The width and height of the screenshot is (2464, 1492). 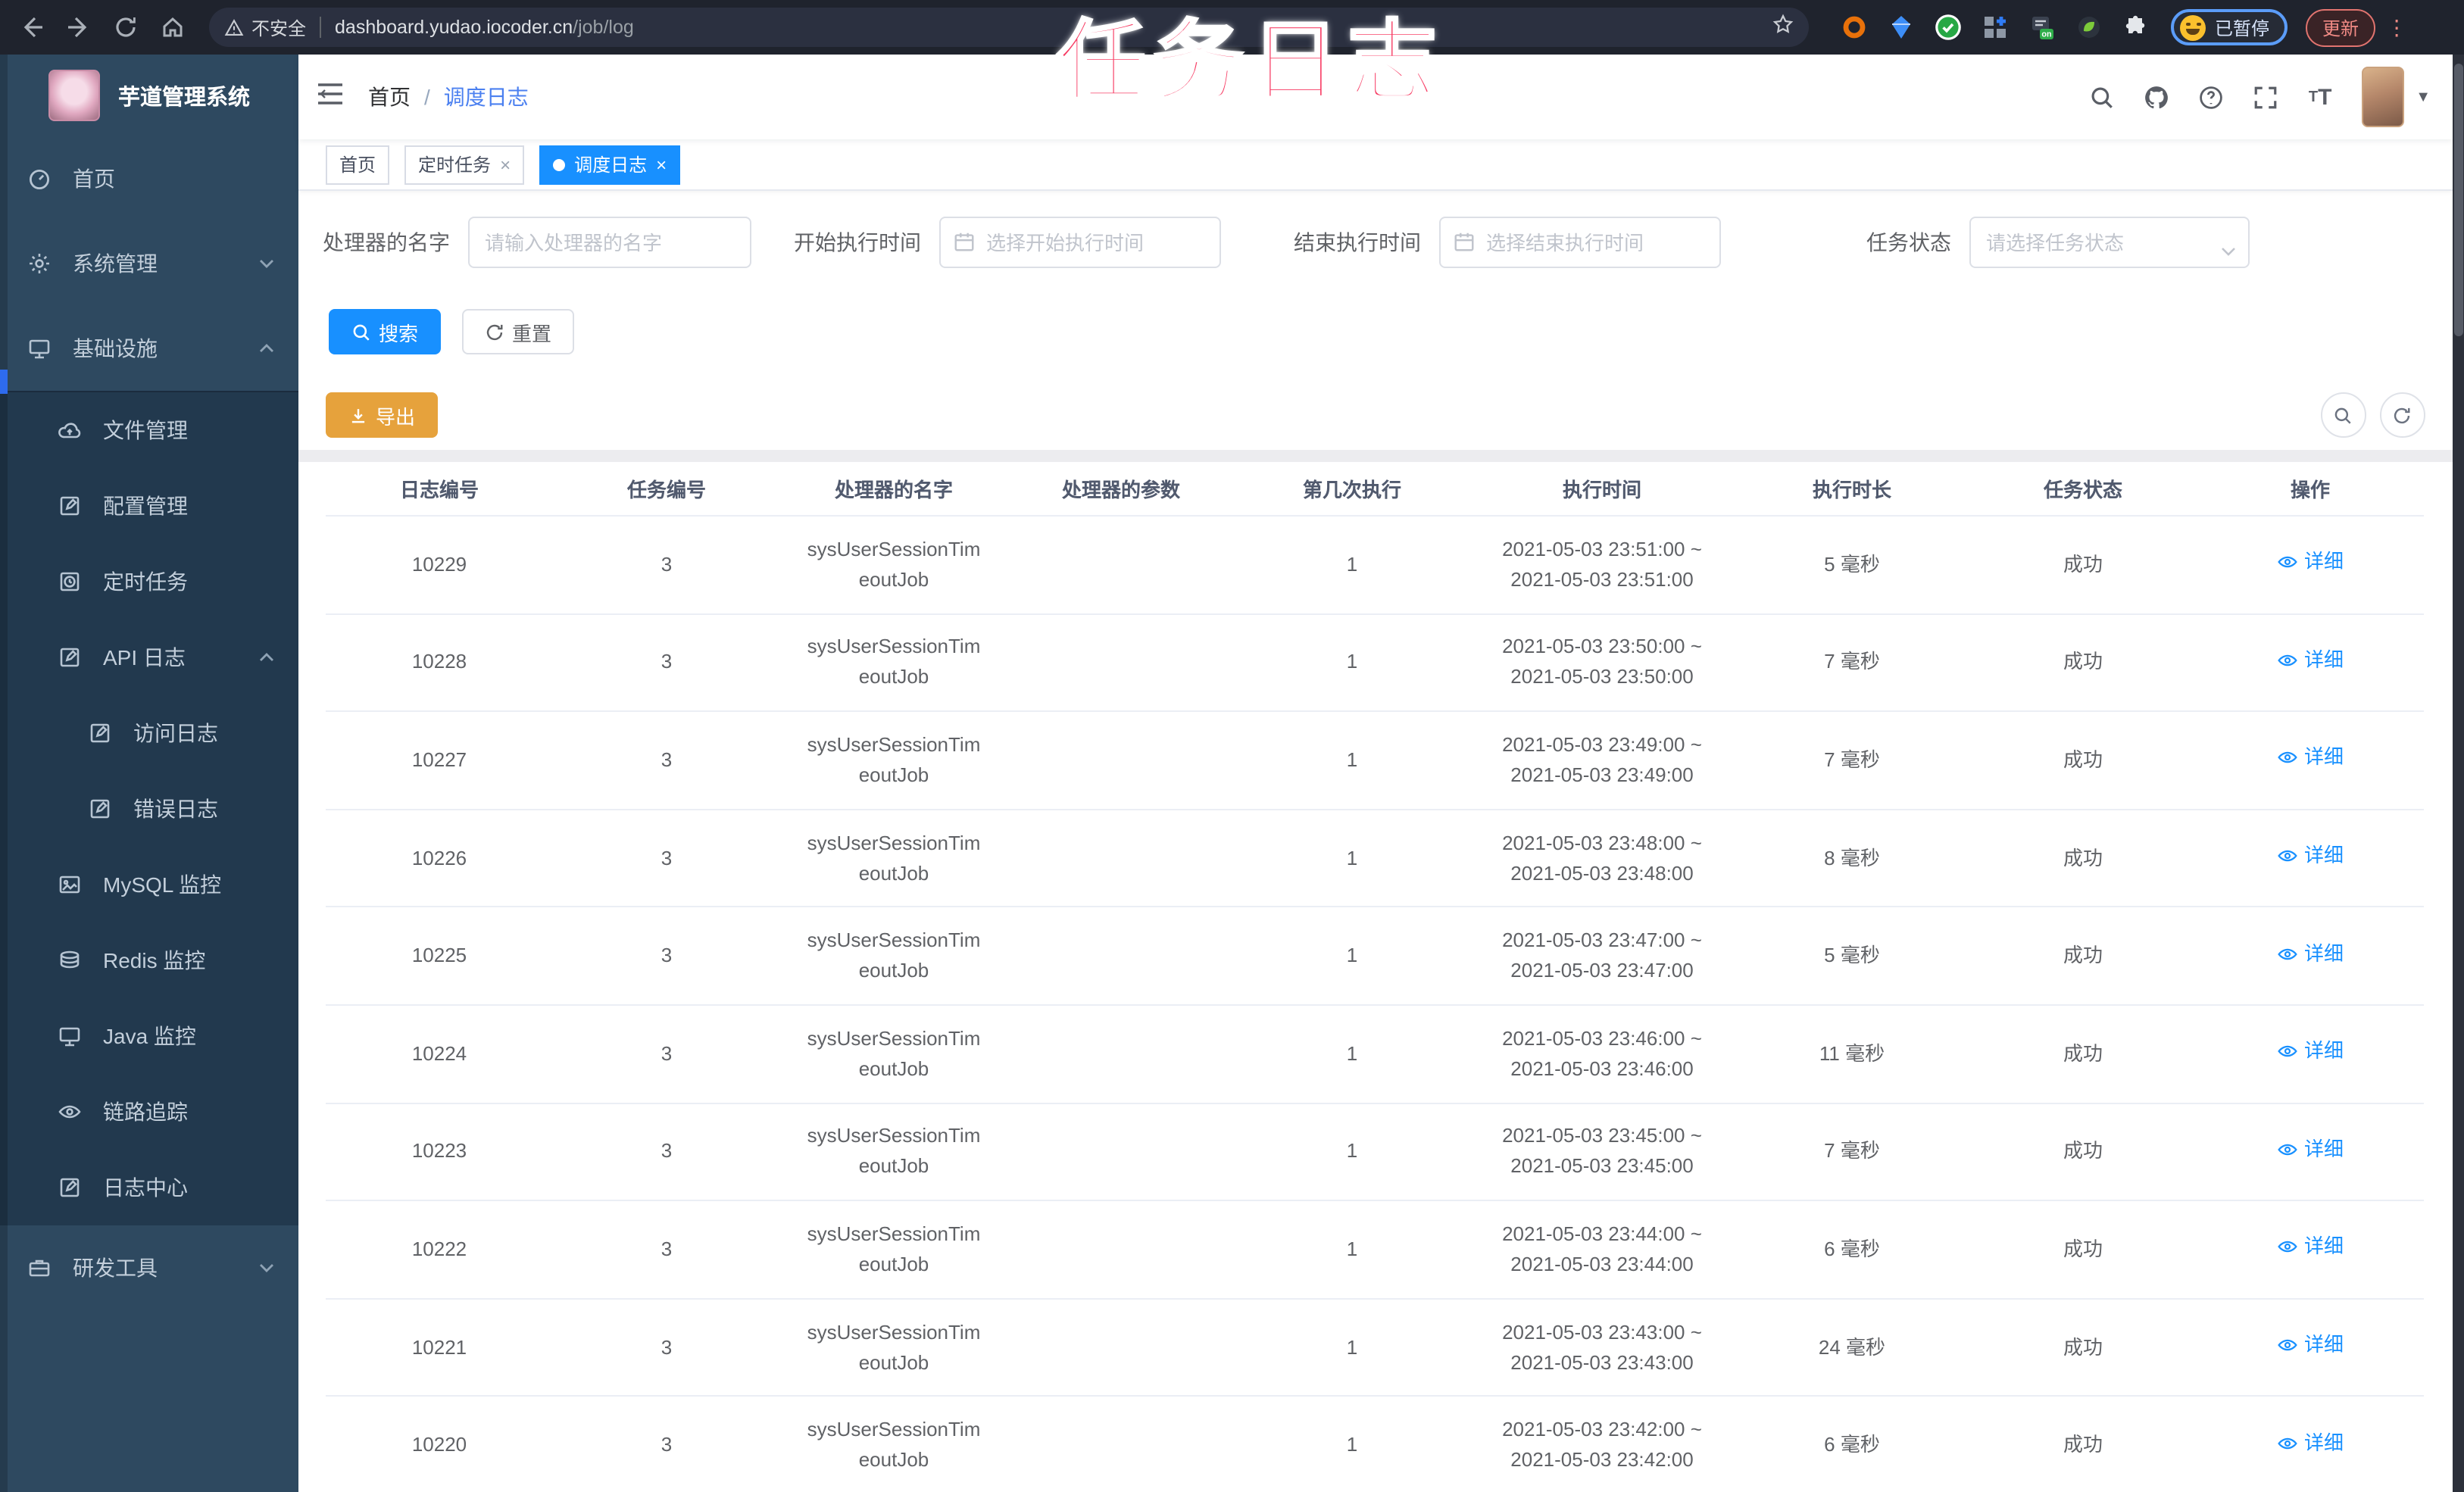 I want to click on dashboard-icon, so click(x=39, y=179).